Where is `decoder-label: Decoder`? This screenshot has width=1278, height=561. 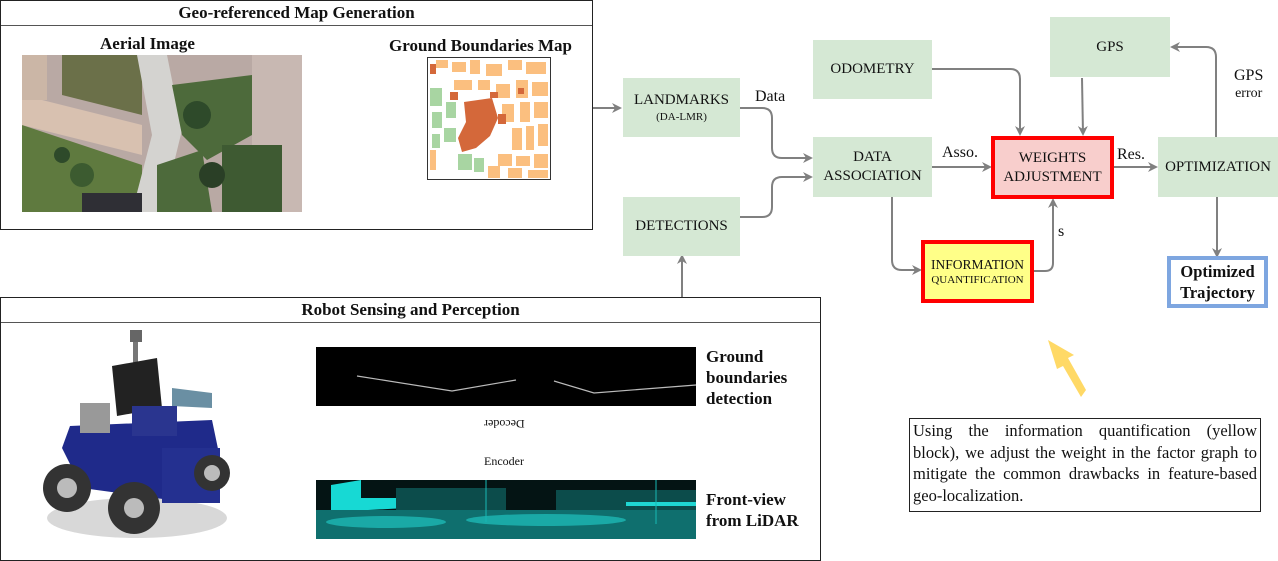
decoder-label: Decoder is located at coordinates (504, 424).